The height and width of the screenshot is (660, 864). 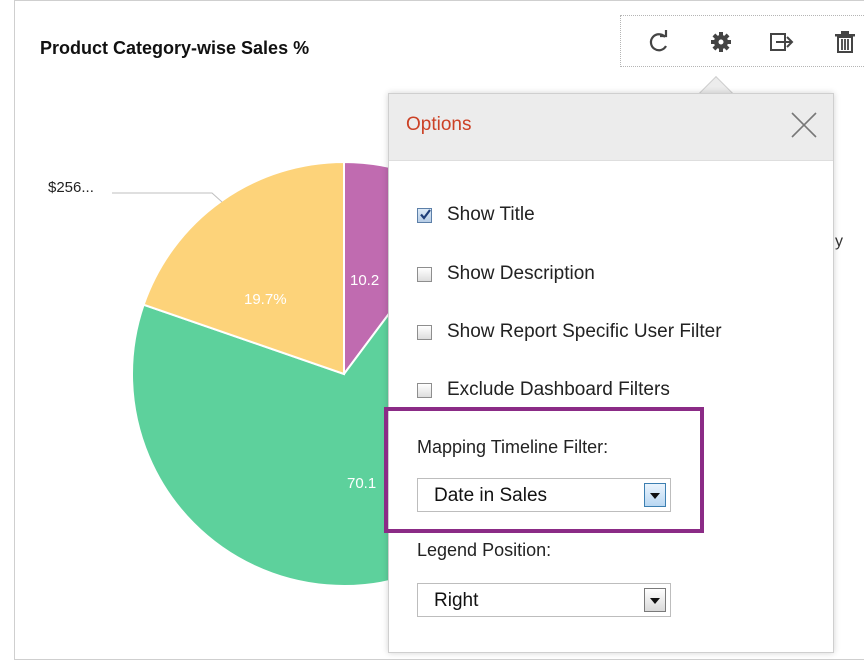 I want to click on settings-button, so click(x=721, y=42).